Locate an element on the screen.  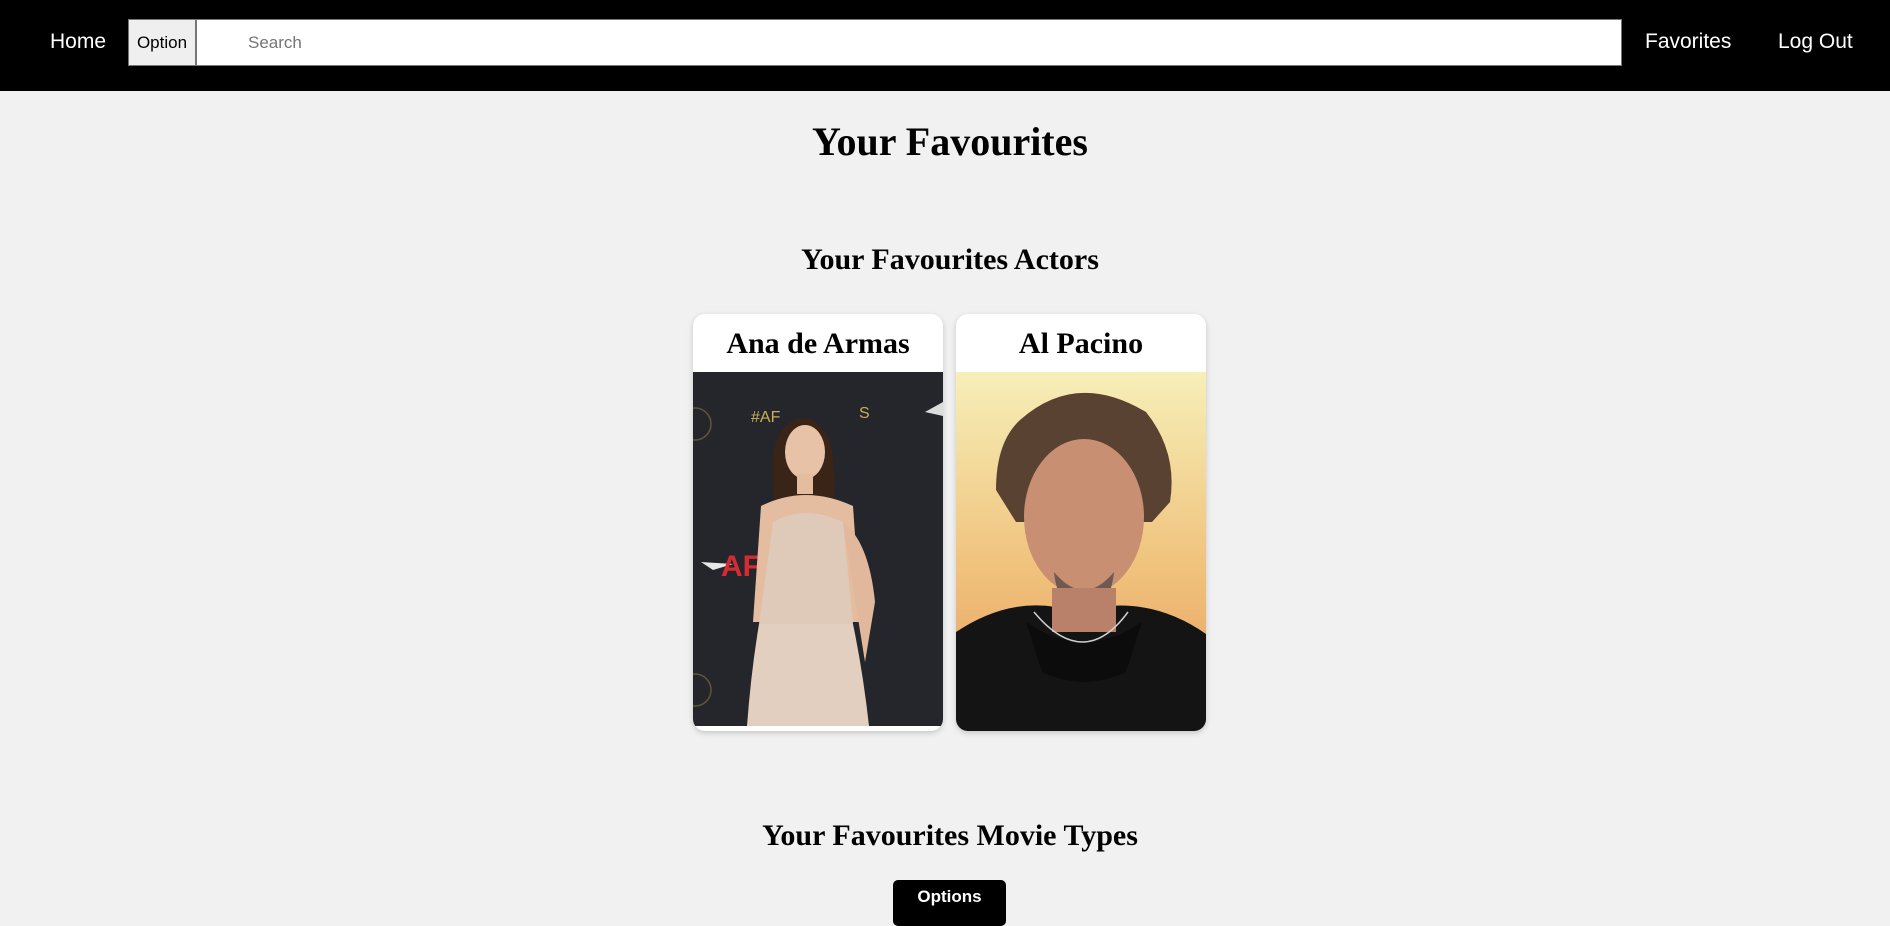
movie-types-options-button: Options is located at coordinates (949, 903).